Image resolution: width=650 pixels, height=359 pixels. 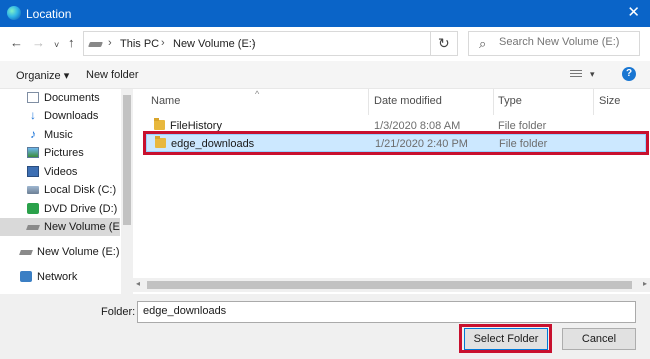 What do you see at coordinates (26, 276) in the screenshot?
I see `network-icon` at bounding box center [26, 276].